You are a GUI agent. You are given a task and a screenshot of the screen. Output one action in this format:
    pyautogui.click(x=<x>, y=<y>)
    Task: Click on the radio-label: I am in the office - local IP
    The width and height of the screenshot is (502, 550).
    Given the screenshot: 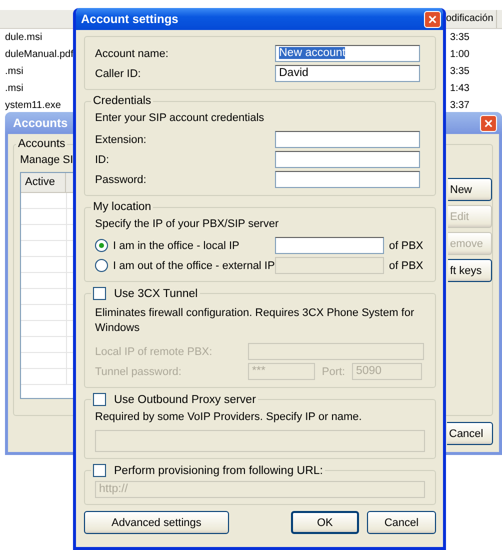 What is the action you would take?
    pyautogui.click(x=176, y=246)
    